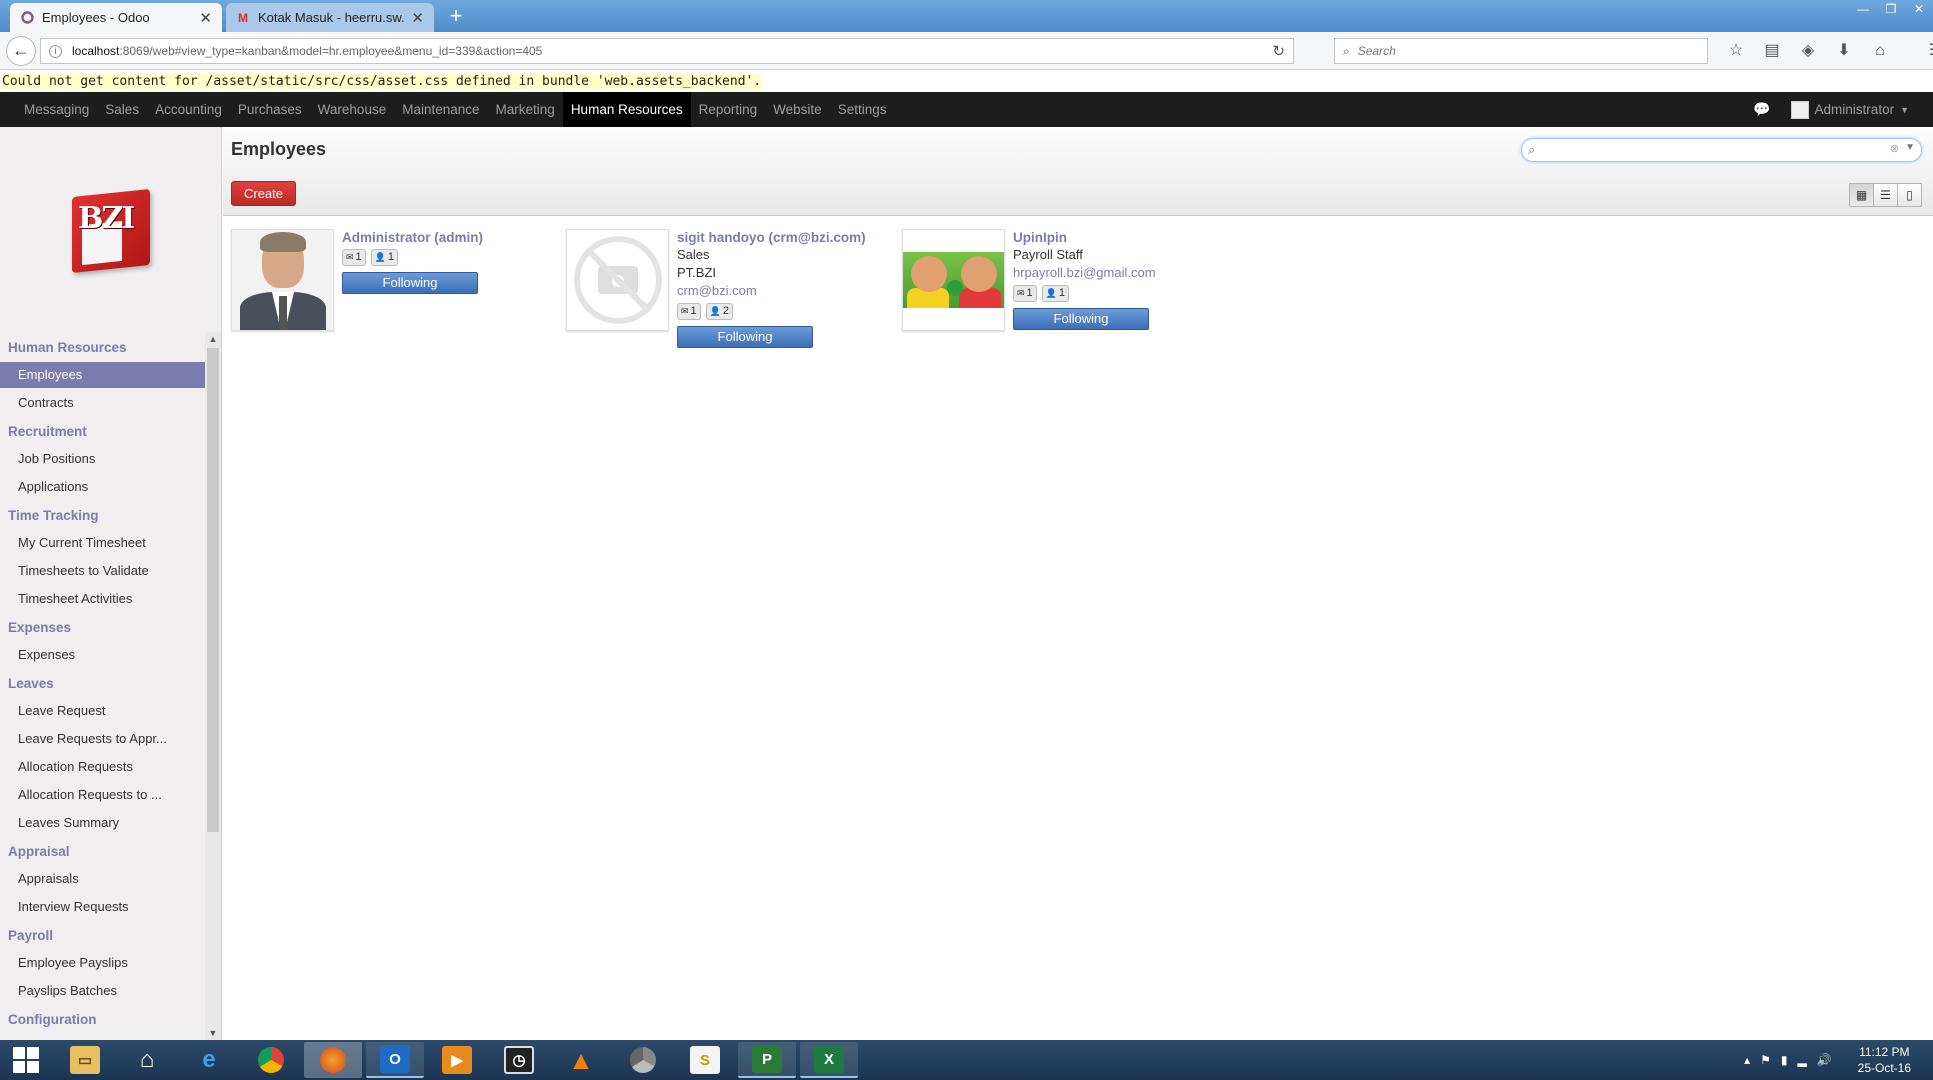  What do you see at coordinates (784, 291) in the screenshot?
I see `employee-email: crm@bzi.com` at bounding box center [784, 291].